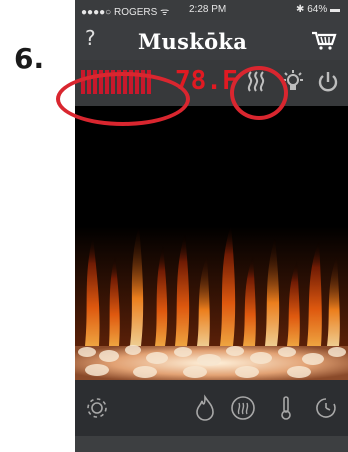  What do you see at coordinates (259, 93) in the screenshot?
I see `annotation-circle-heat` at bounding box center [259, 93].